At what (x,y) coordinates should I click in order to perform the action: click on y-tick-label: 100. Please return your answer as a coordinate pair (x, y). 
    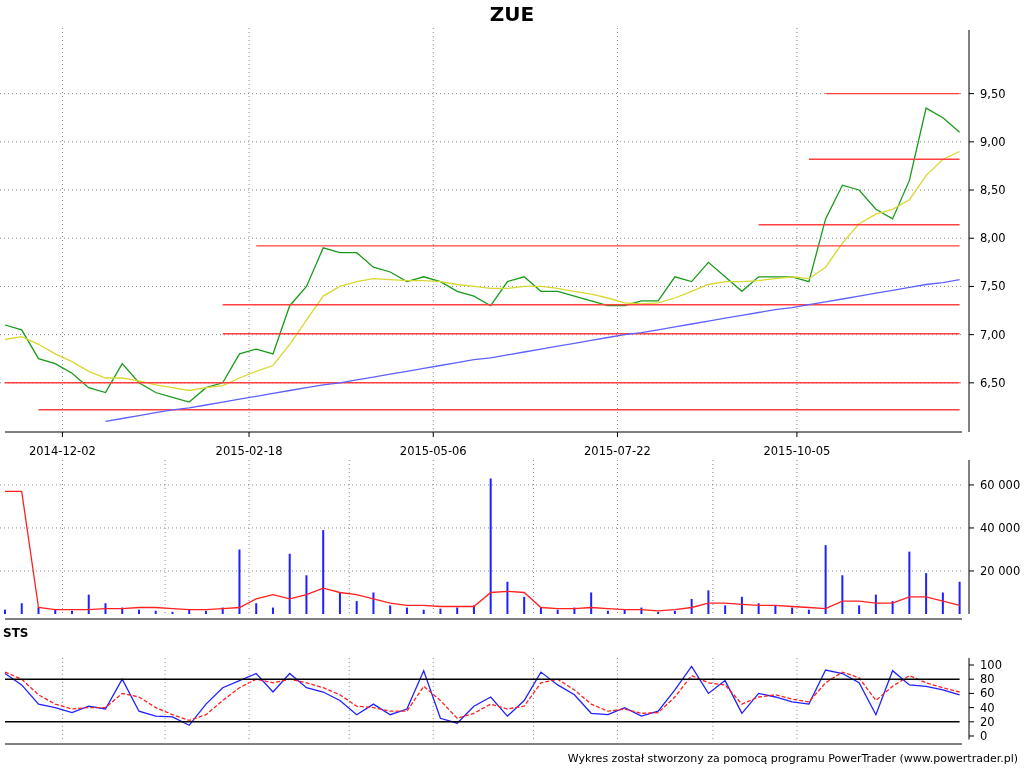
    Looking at the image, I should click on (991, 665).